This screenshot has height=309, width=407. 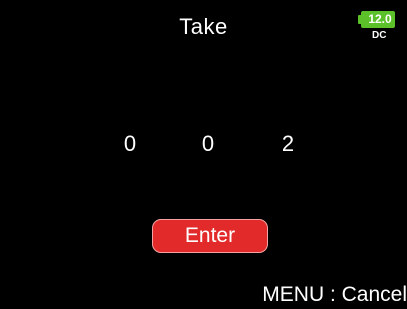 I want to click on take-digit-hundreds: 0, so click(x=130, y=144).